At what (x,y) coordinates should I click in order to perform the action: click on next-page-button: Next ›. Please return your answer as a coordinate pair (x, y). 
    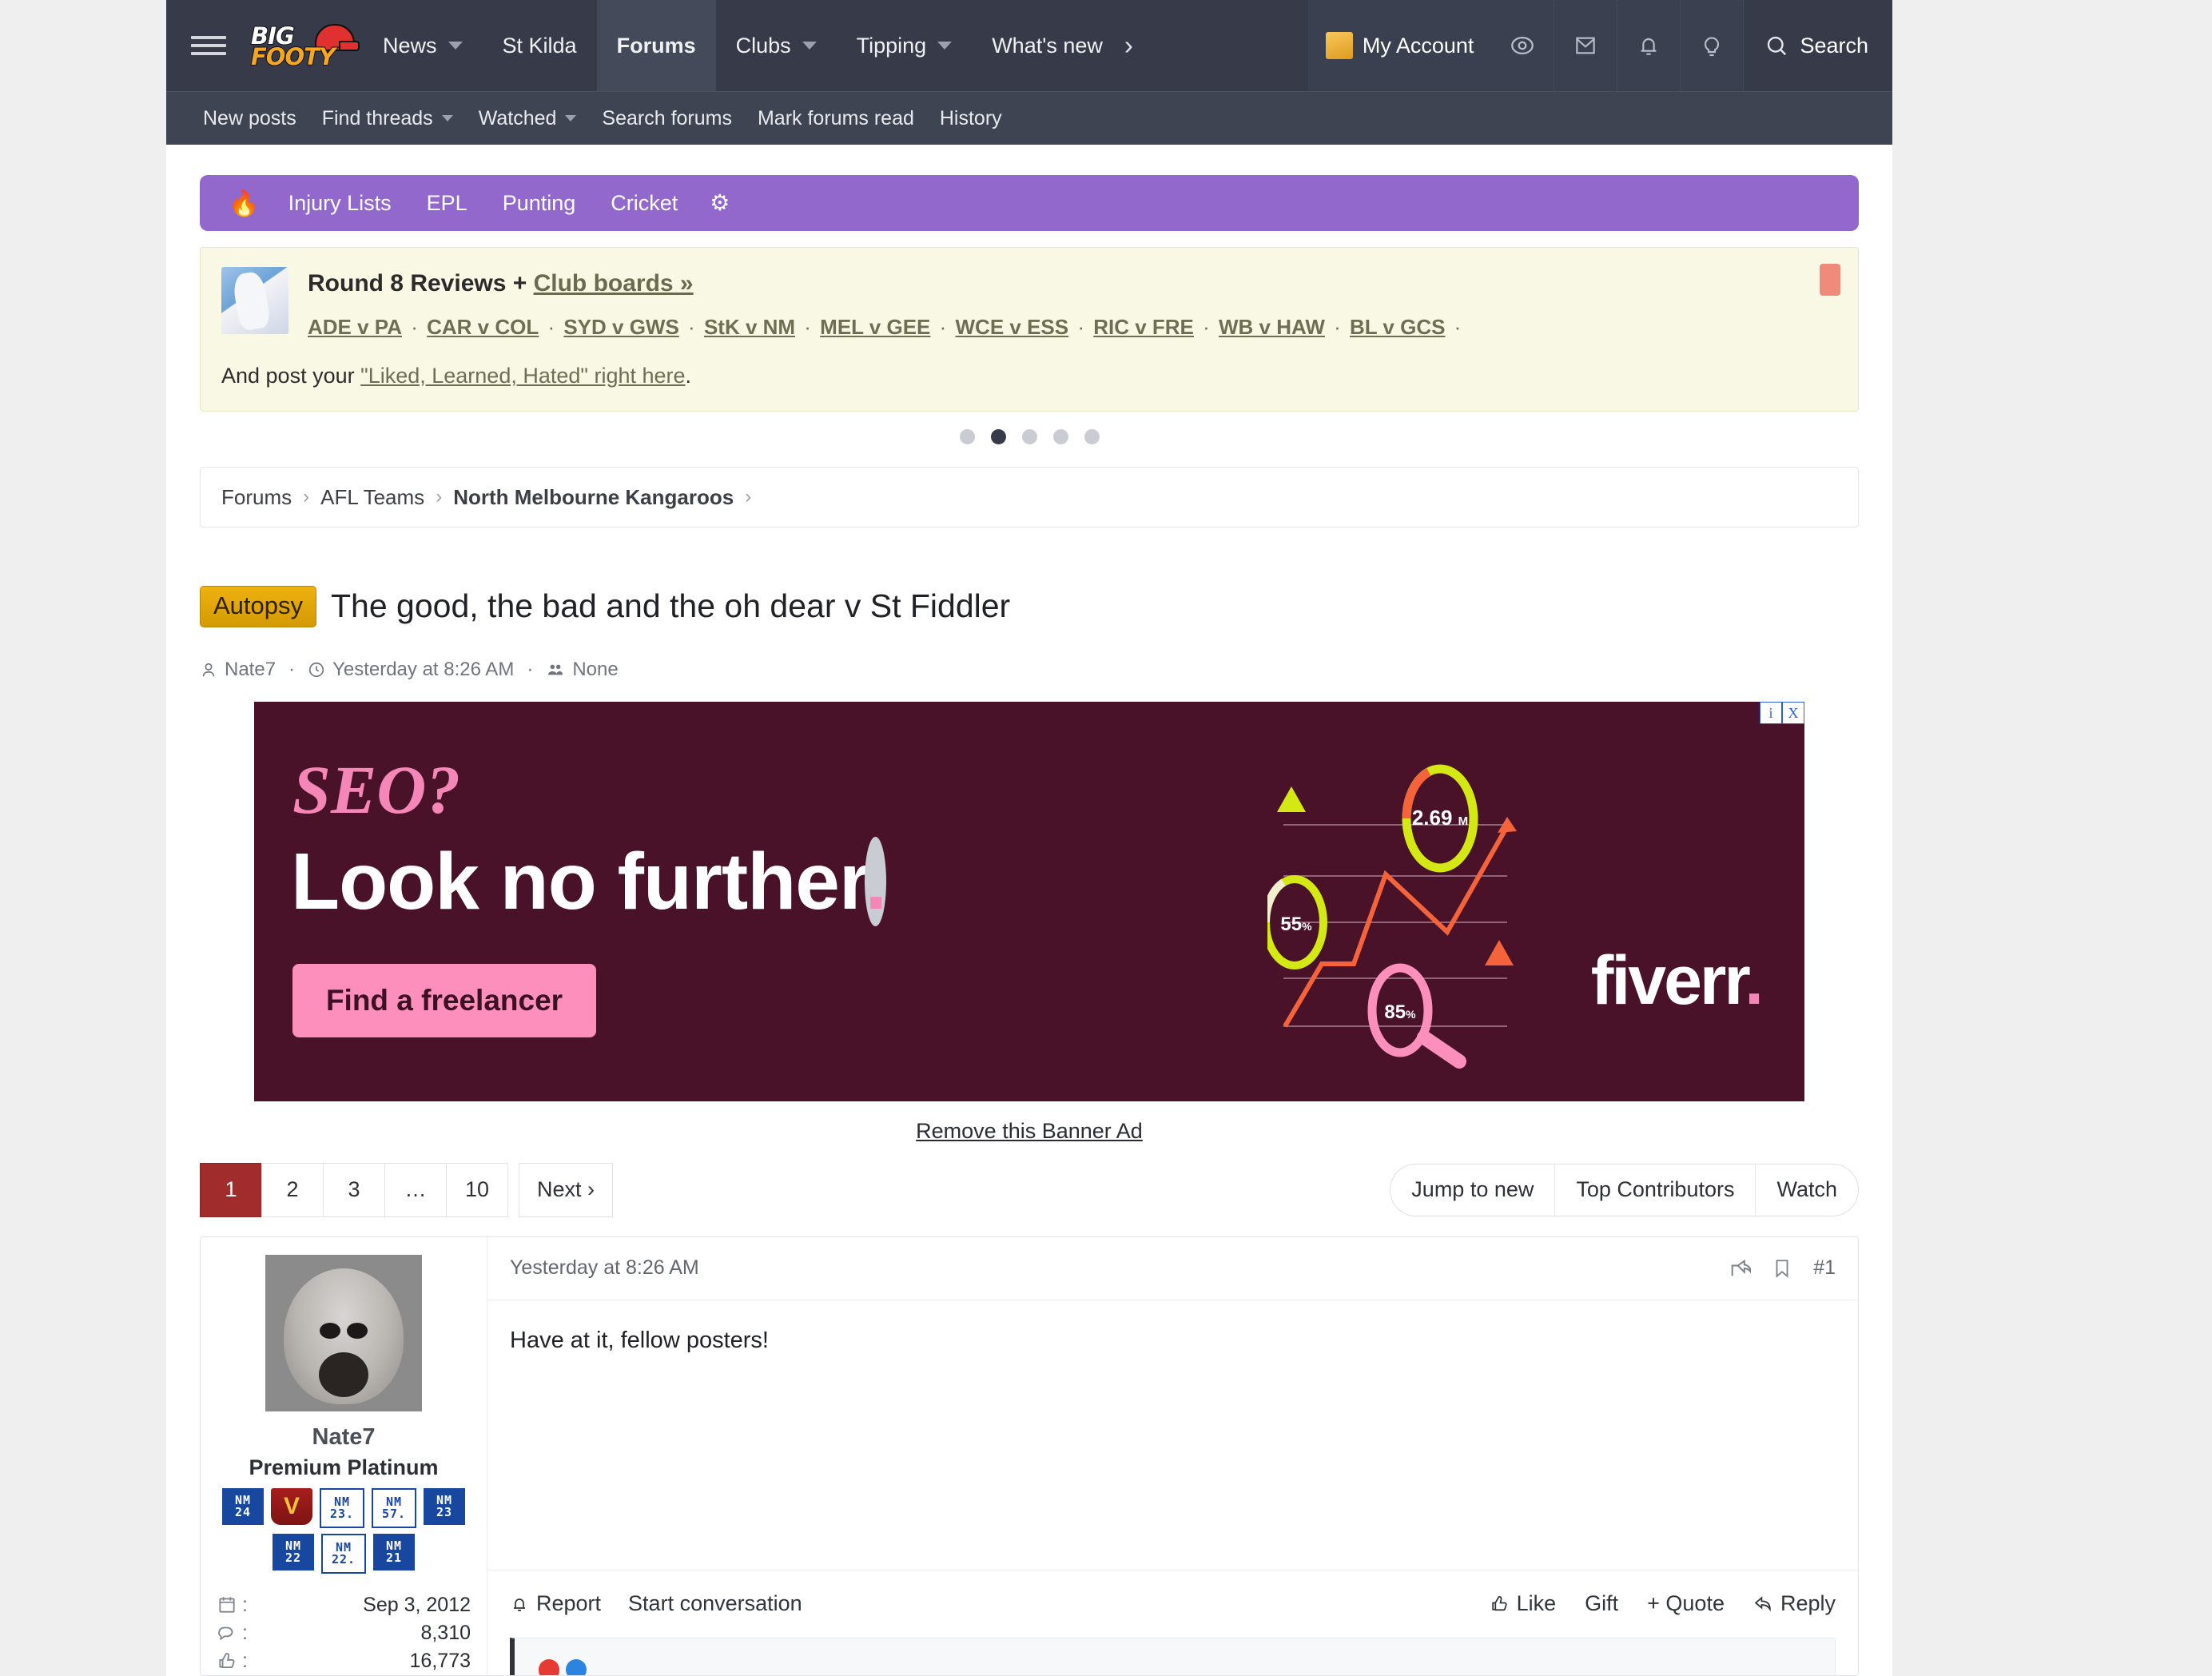
    Looking at the image, I should click on (566, 1189).